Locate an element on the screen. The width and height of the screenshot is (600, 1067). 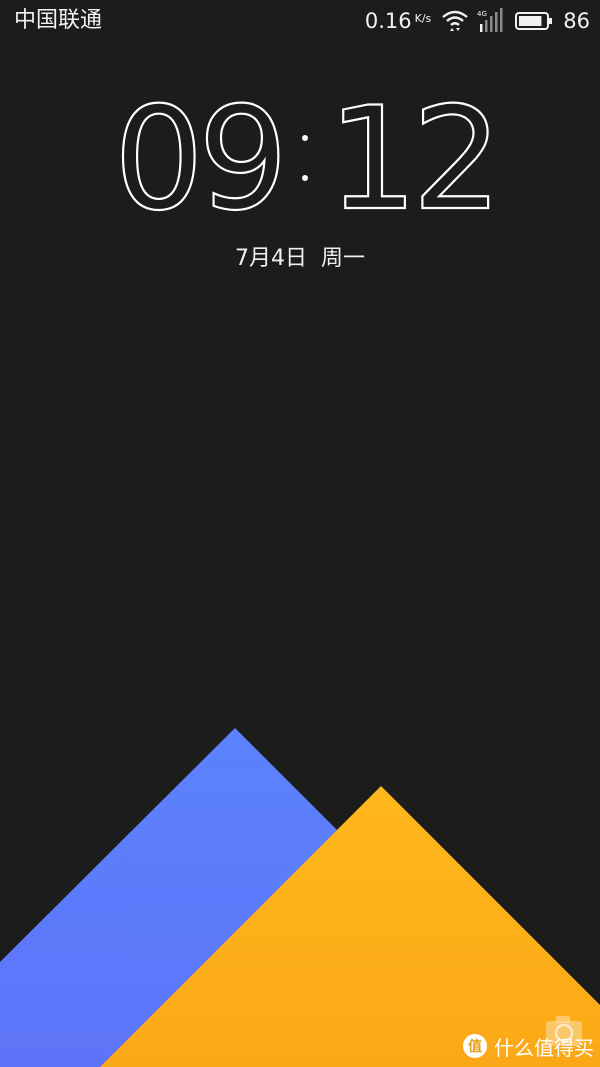
date-month-day: 7月4日 is located at coordinates (270, 258).